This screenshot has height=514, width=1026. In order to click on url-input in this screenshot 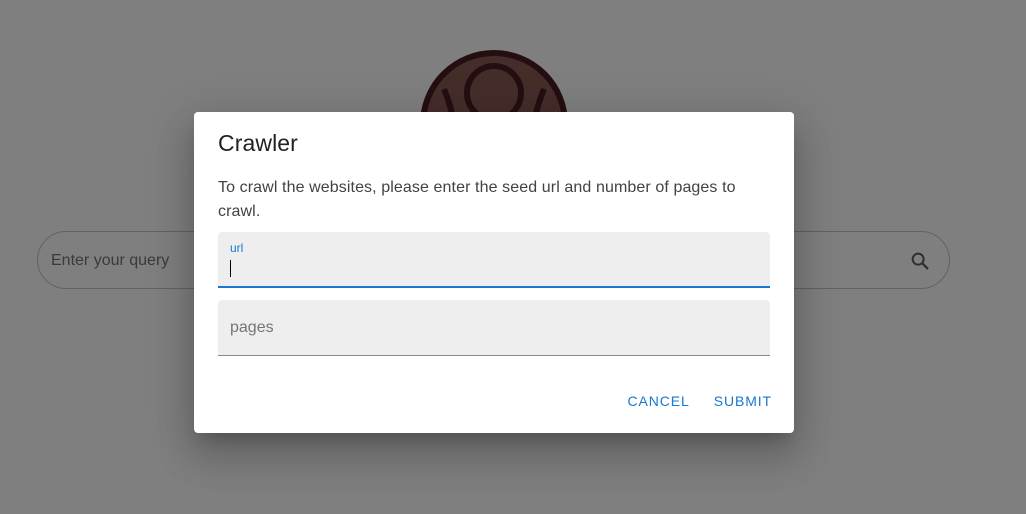, I will do `click(494, 268)`.